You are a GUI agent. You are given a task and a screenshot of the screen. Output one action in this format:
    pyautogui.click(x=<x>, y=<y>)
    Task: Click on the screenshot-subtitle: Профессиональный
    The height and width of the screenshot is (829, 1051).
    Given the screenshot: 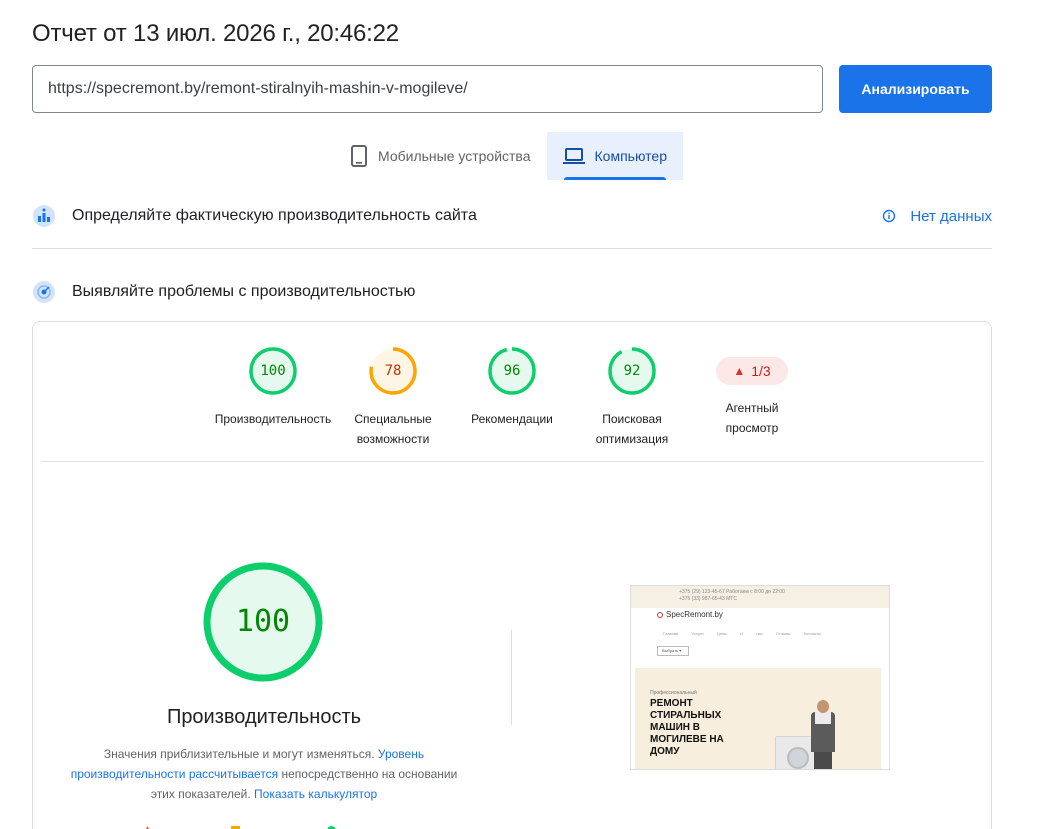 What is the action you would take?
    pyautogui.click(x=673, y=693)
    